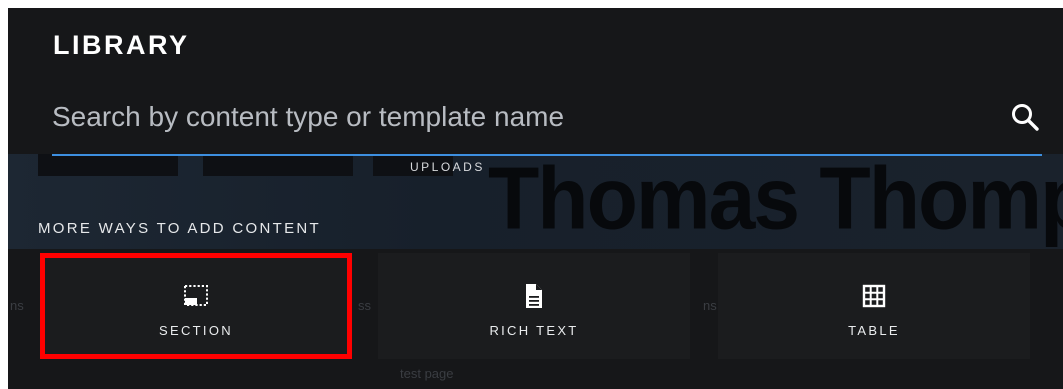 The image size is (1063, 389). I want to click on library-title: LIBRARY, so click(121, 45).